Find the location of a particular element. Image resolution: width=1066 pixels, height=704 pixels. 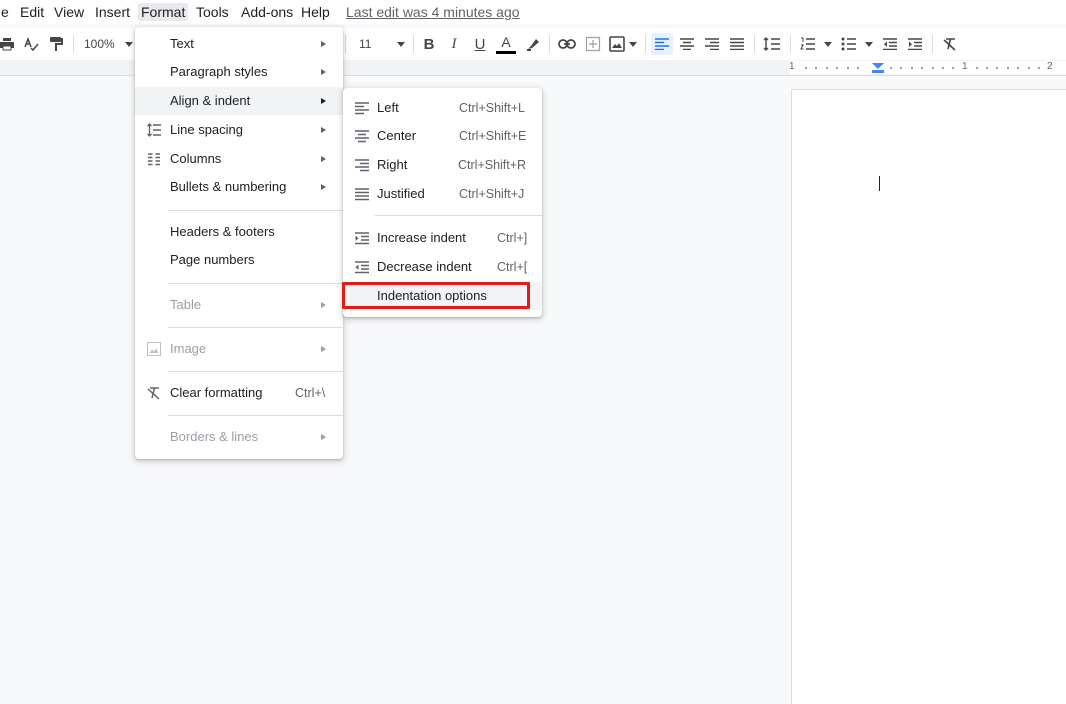

menu-item-label: Table is located at coordinates (186, 304).